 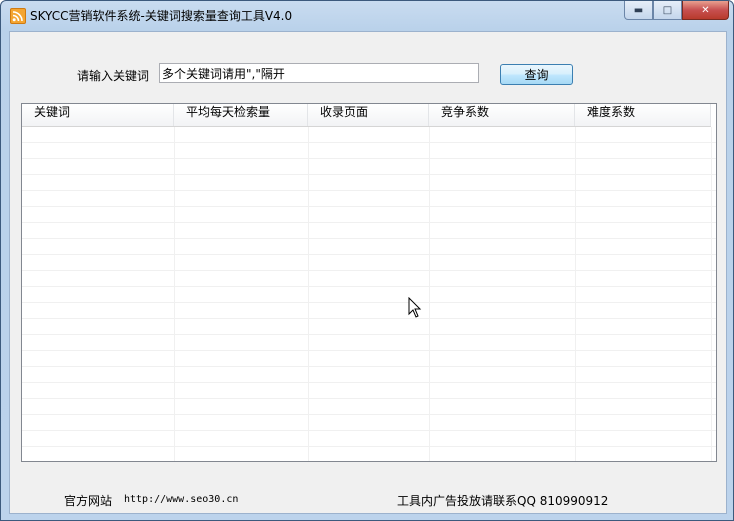 I want to click on keyword-input, so click(x=319, y=73).